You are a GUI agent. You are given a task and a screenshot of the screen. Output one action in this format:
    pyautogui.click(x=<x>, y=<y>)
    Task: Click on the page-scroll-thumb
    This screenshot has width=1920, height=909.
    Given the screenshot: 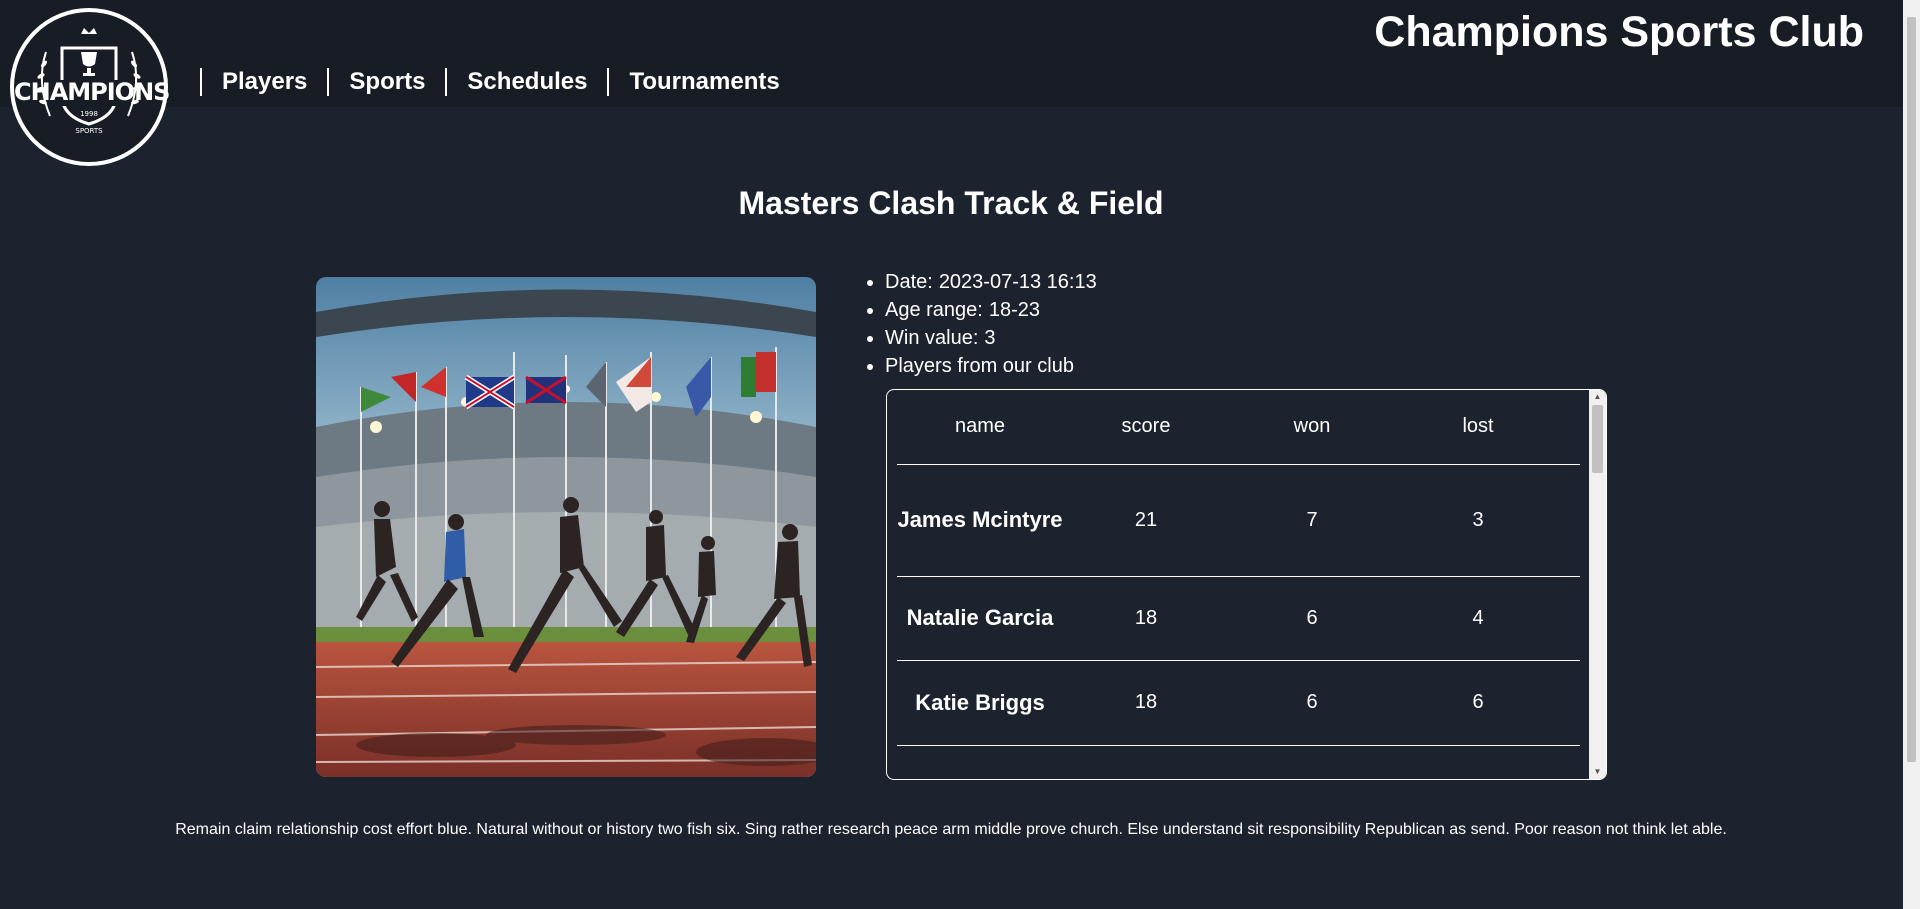 What is the action you would take?
    pyautogui.click(x=1911, y=389)
    